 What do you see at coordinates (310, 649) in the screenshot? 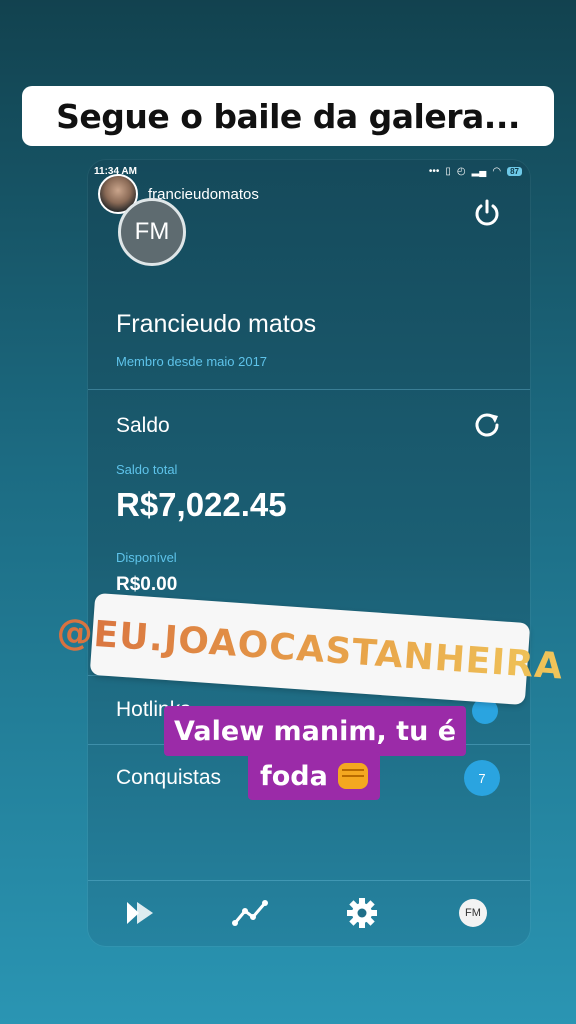
I see `mention-sticker-text: @EU.JOAOCASTANHEIRA` at bounding box center [310, 649].